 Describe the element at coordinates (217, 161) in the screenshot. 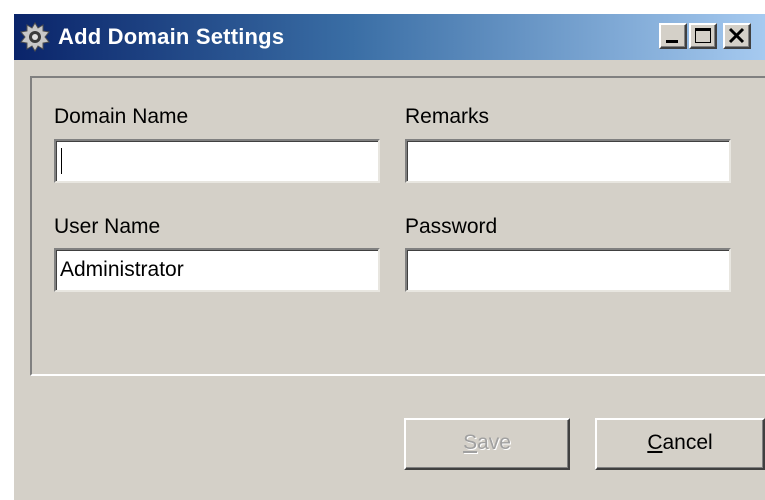

I see `domain-name-input` at that location.